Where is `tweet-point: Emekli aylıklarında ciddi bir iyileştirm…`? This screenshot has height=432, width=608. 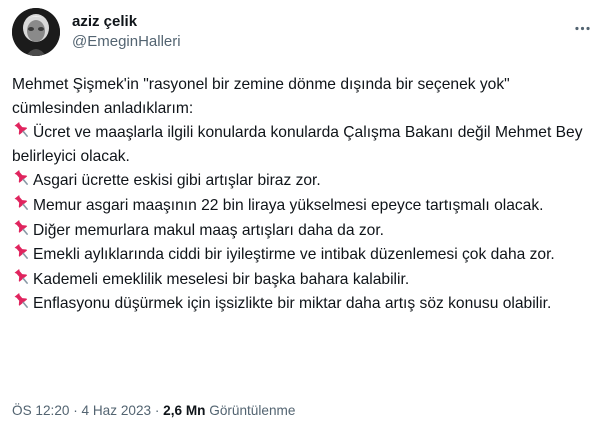
tweet-point: Emekli aylıklarında ciddi bir iyileştirm… is located at coordinates (304, 254).